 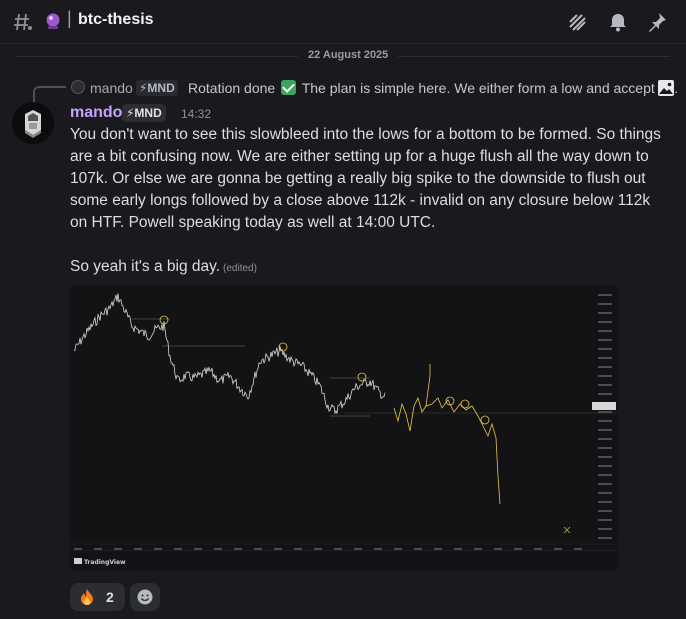 What do you see at coordinates (348, 55) in the screenshot?
I see `date-divider-label: 22 August 2025` at bounding box center [348, 55].